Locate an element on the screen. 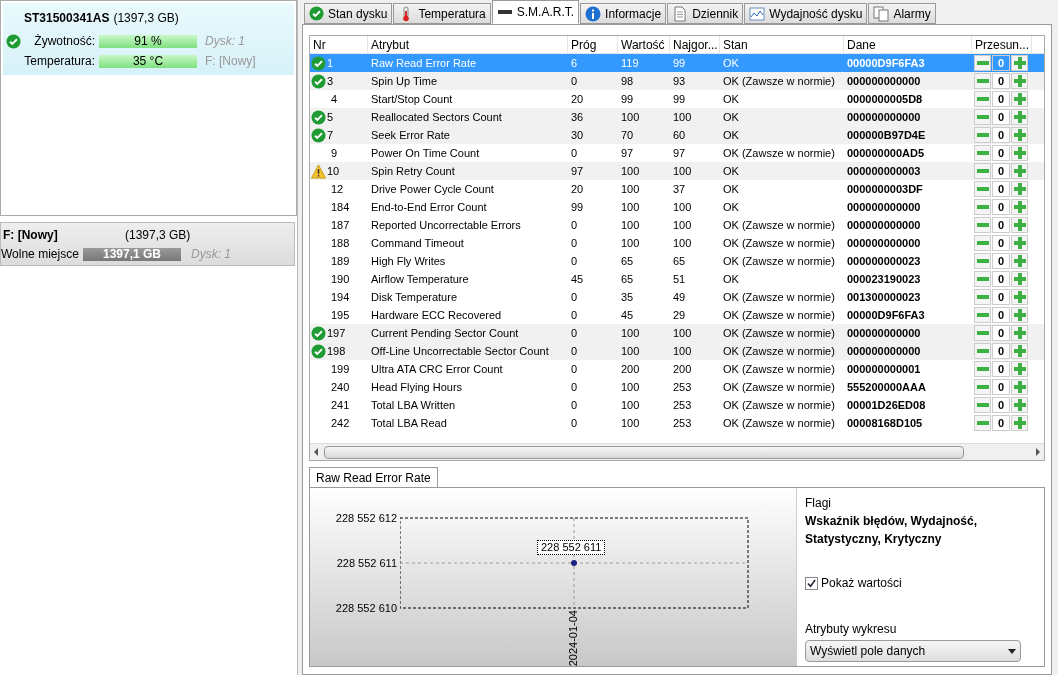 This screenshot has width=1058, height=675. table-cell-text: OK is located at coordinates (731, 135).